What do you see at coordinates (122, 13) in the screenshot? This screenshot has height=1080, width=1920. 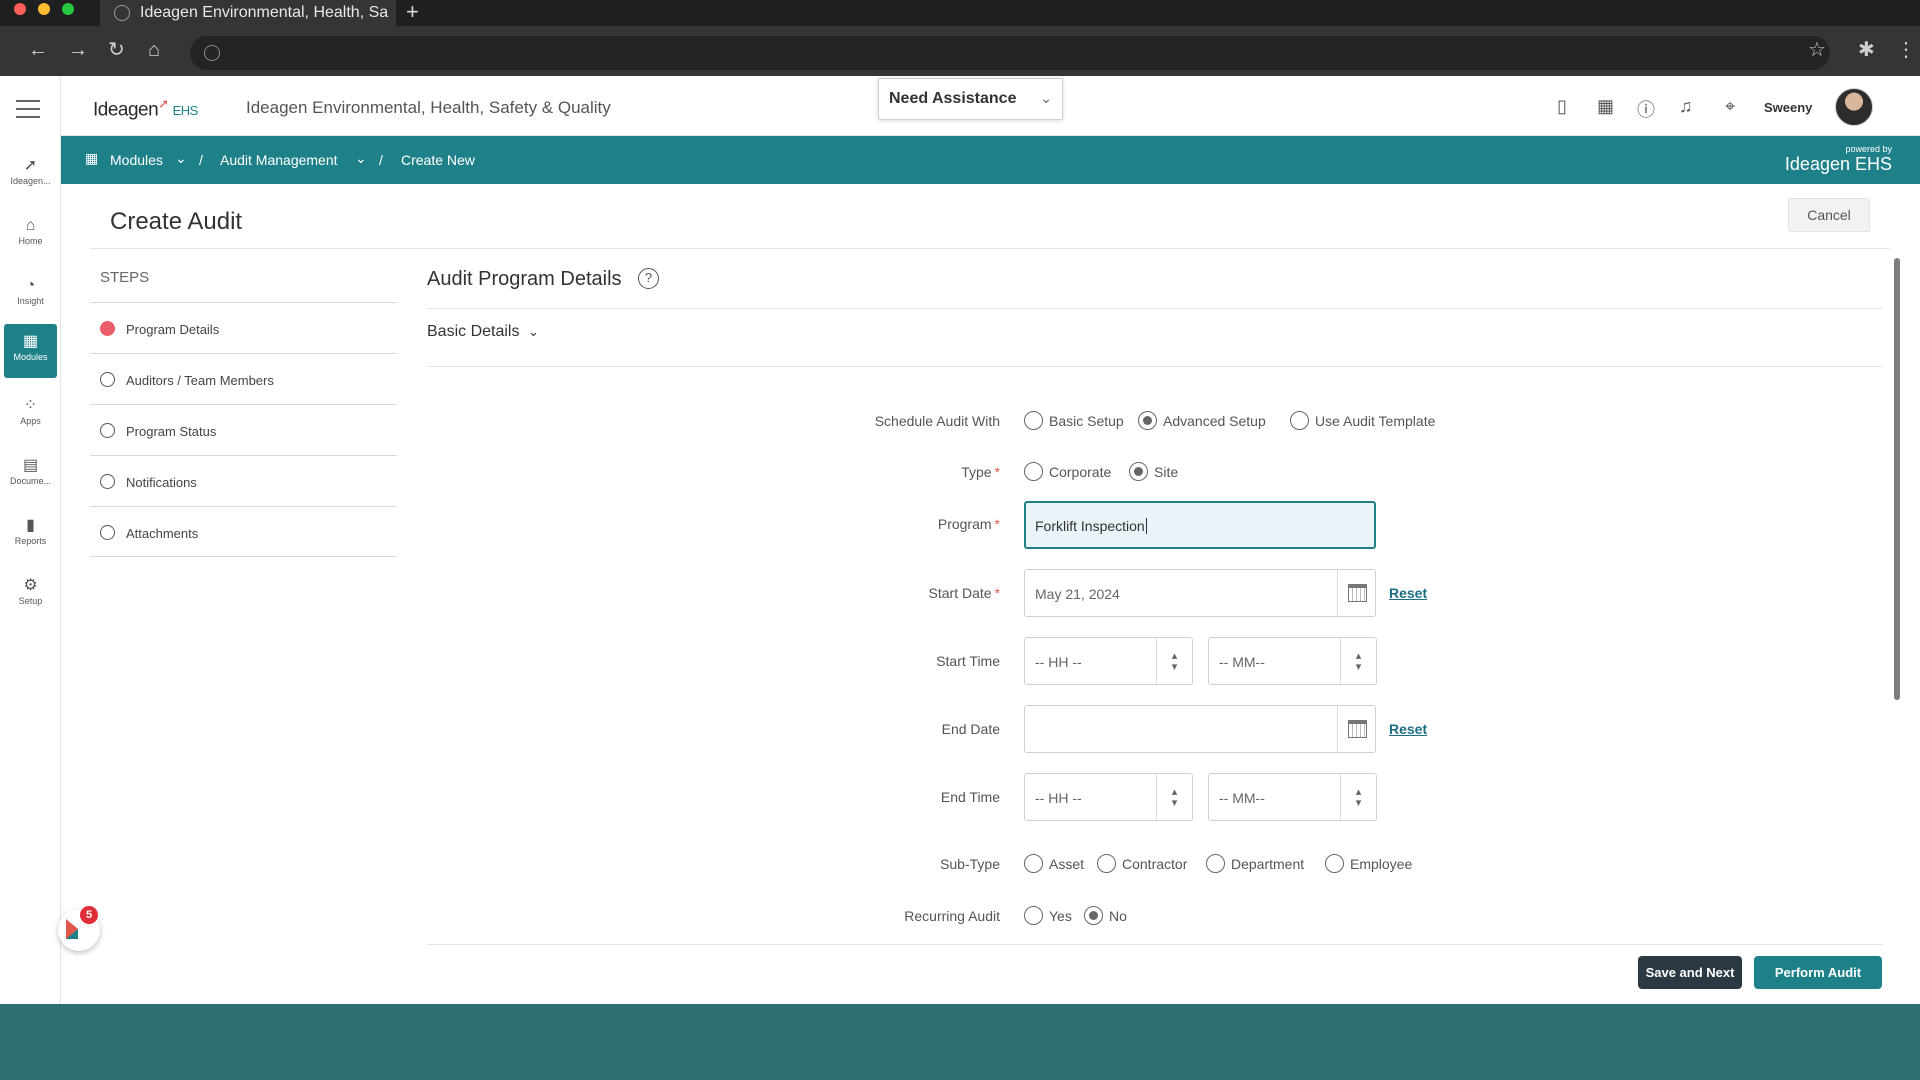 I see `globe-icon` at bounding box center [122, 13].